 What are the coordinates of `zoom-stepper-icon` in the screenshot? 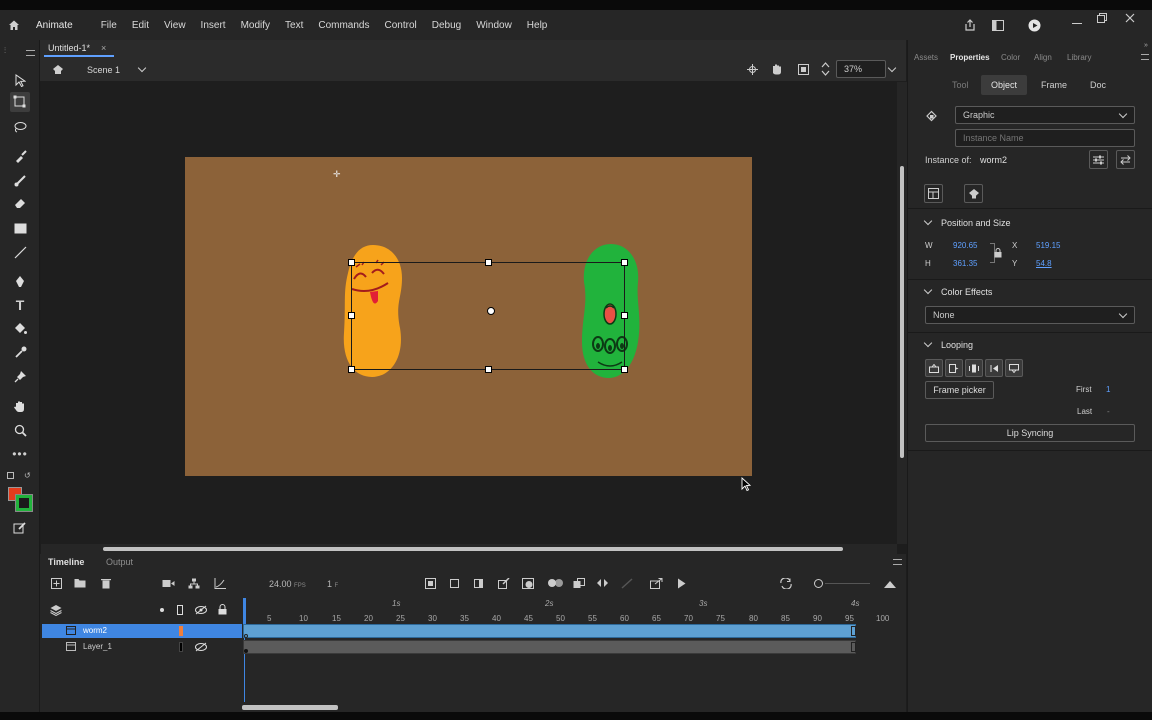 It's located at (825, 69).